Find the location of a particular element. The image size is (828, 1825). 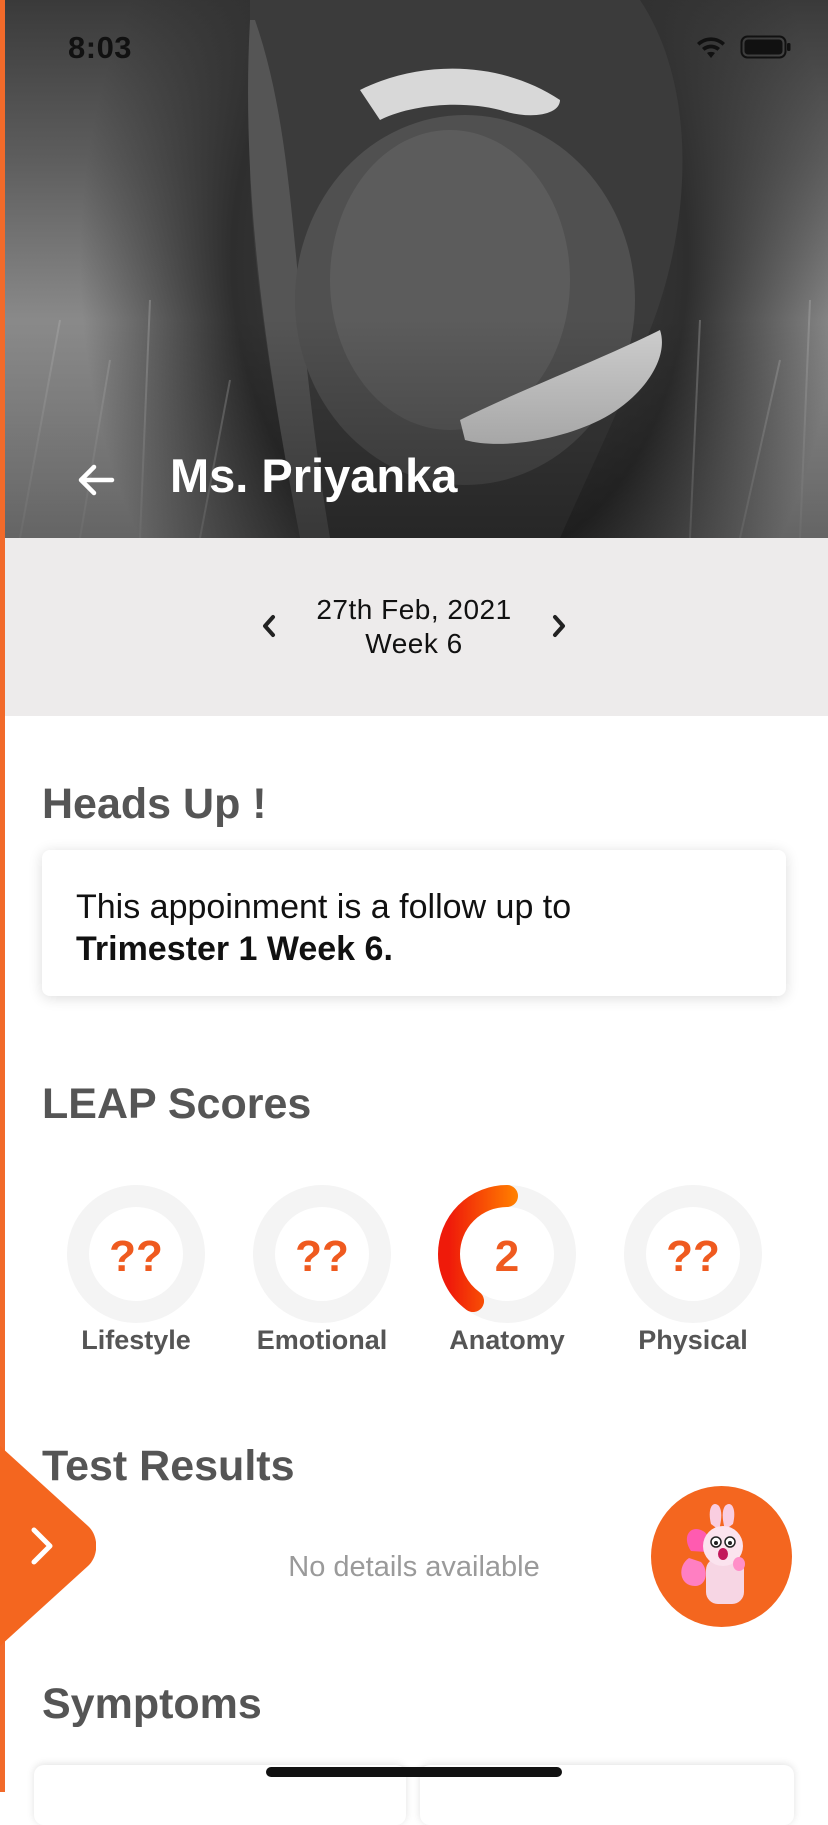

current-date: 27th Feb, 2021 is located at coordinates (414, 609).